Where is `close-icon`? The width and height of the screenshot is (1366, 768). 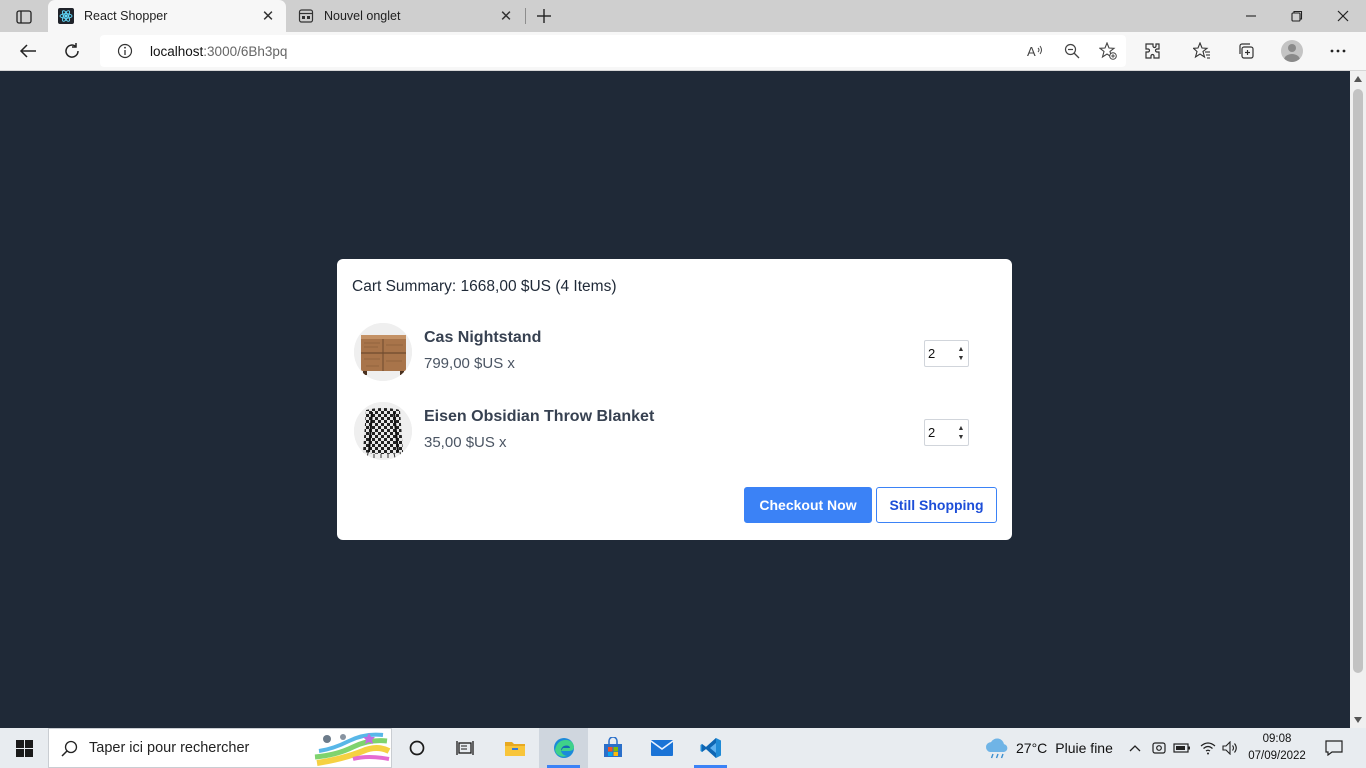
close-icon is located at coordinates (1343, 16).